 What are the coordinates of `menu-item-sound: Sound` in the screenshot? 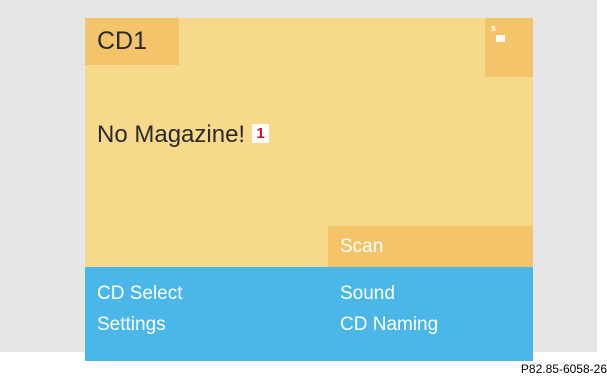 It's located at (367, 294).